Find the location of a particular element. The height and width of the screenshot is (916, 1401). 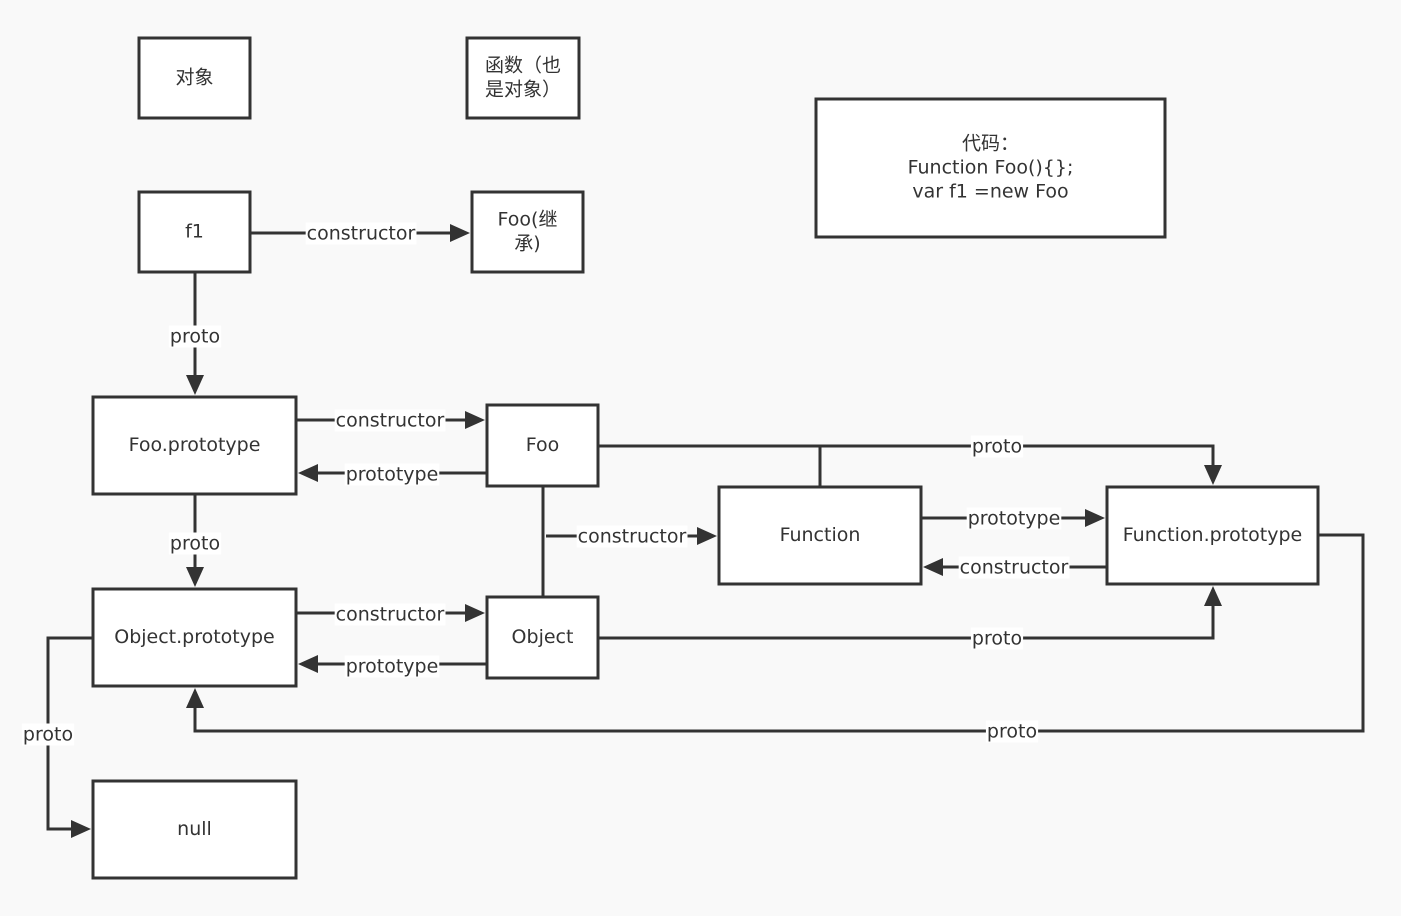

edge-fooproto-constructor: constructor is located at coordinates (390, 420).